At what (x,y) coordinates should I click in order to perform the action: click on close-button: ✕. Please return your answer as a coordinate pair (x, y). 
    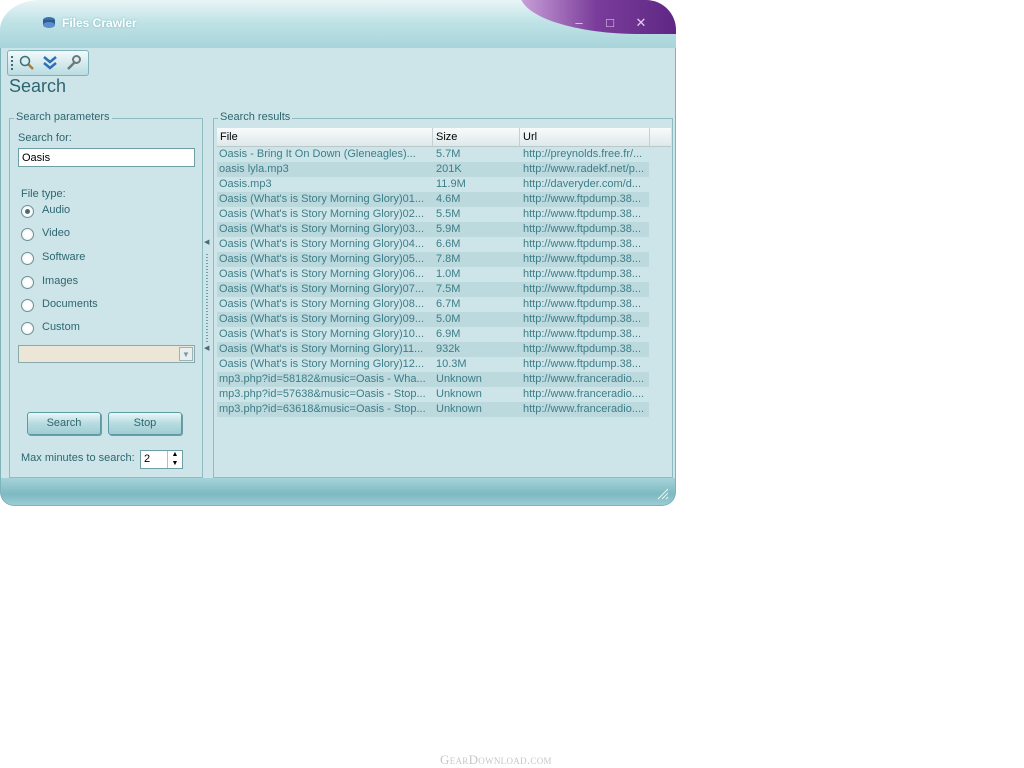
    Looking at the image, I should click on (641, 23).